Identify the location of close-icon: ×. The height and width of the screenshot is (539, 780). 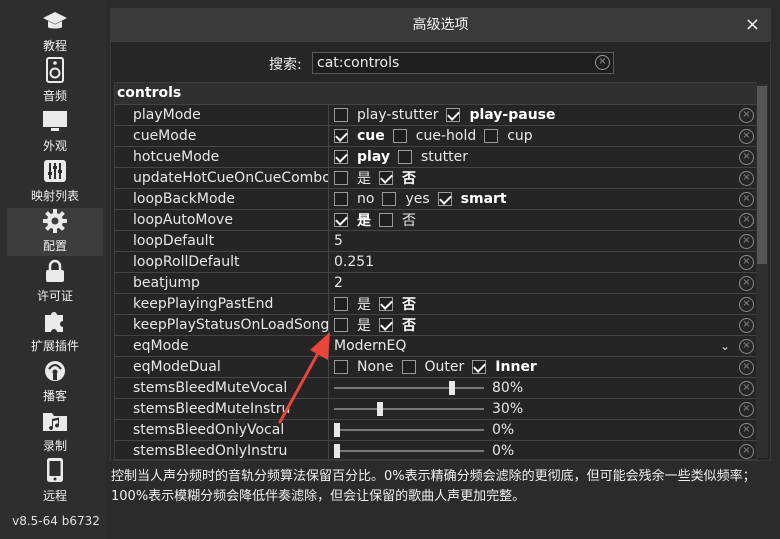
(752, 25).